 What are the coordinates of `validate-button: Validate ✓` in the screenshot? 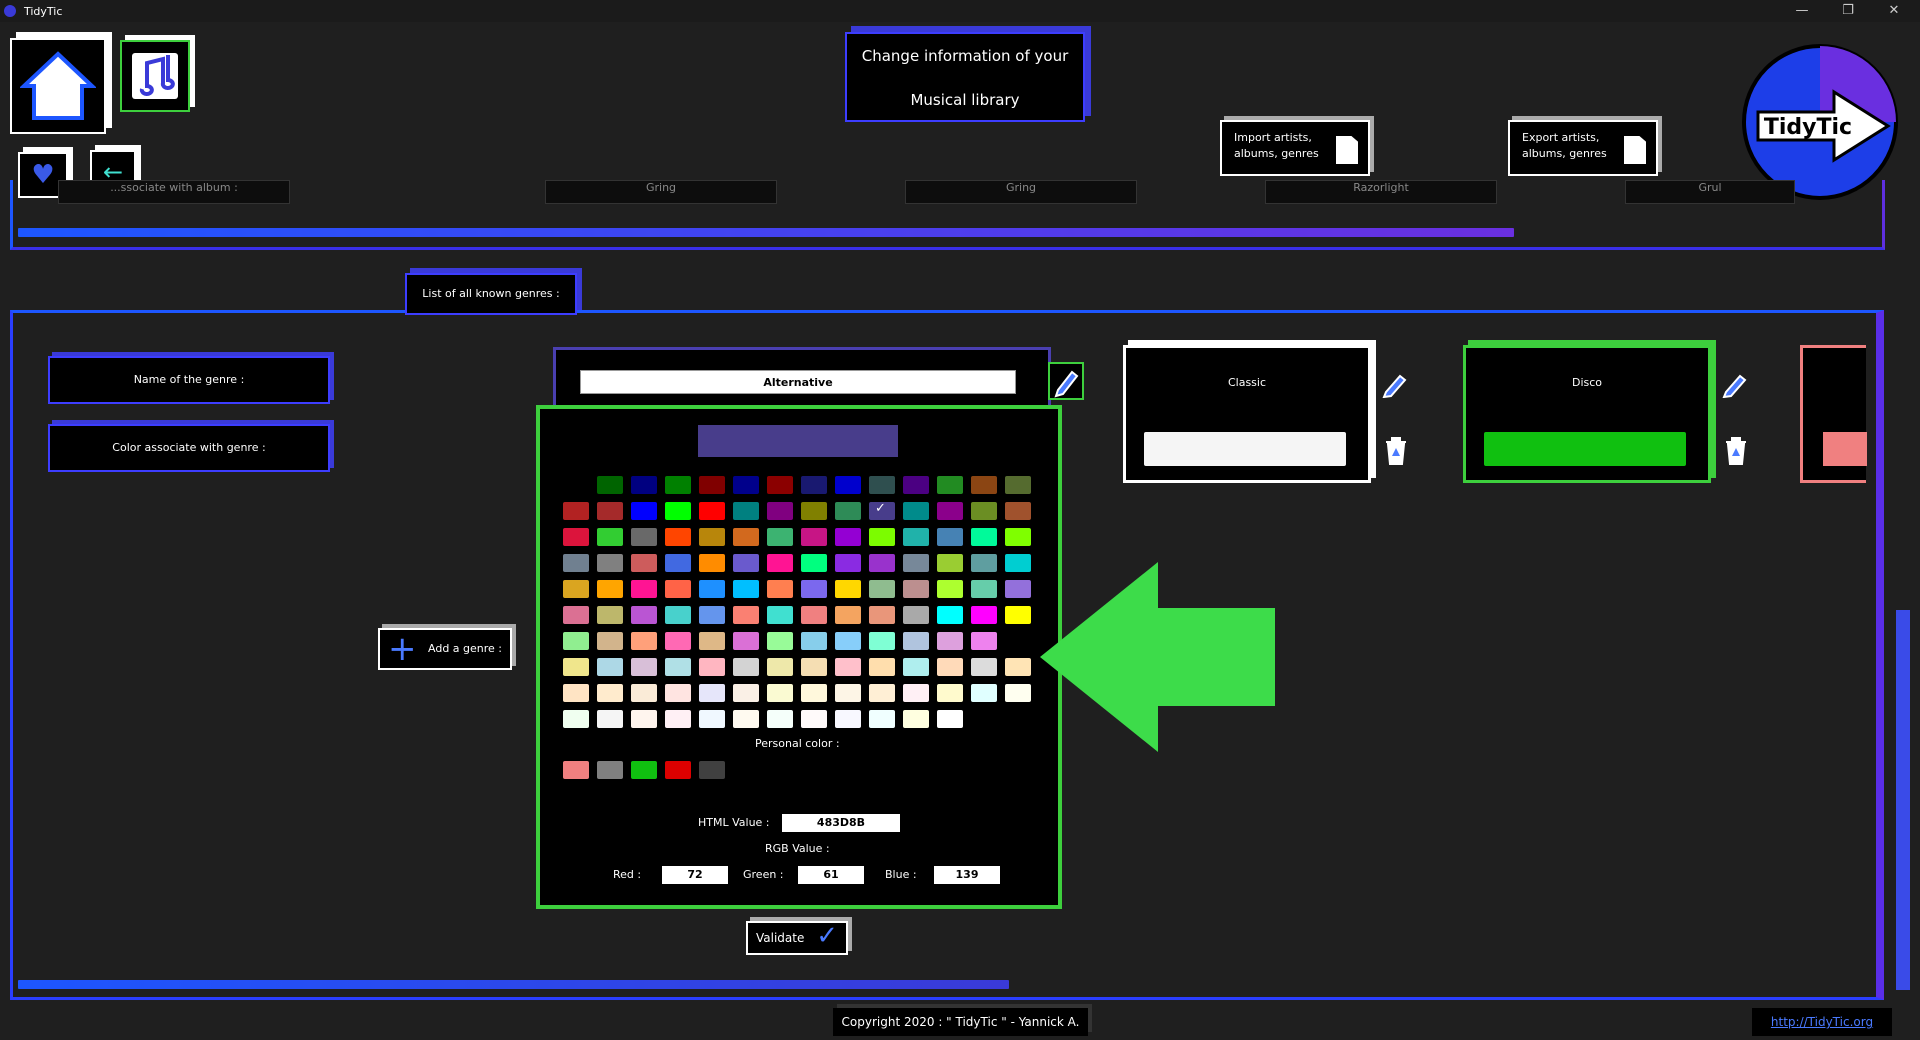 It's located at (797, 938).